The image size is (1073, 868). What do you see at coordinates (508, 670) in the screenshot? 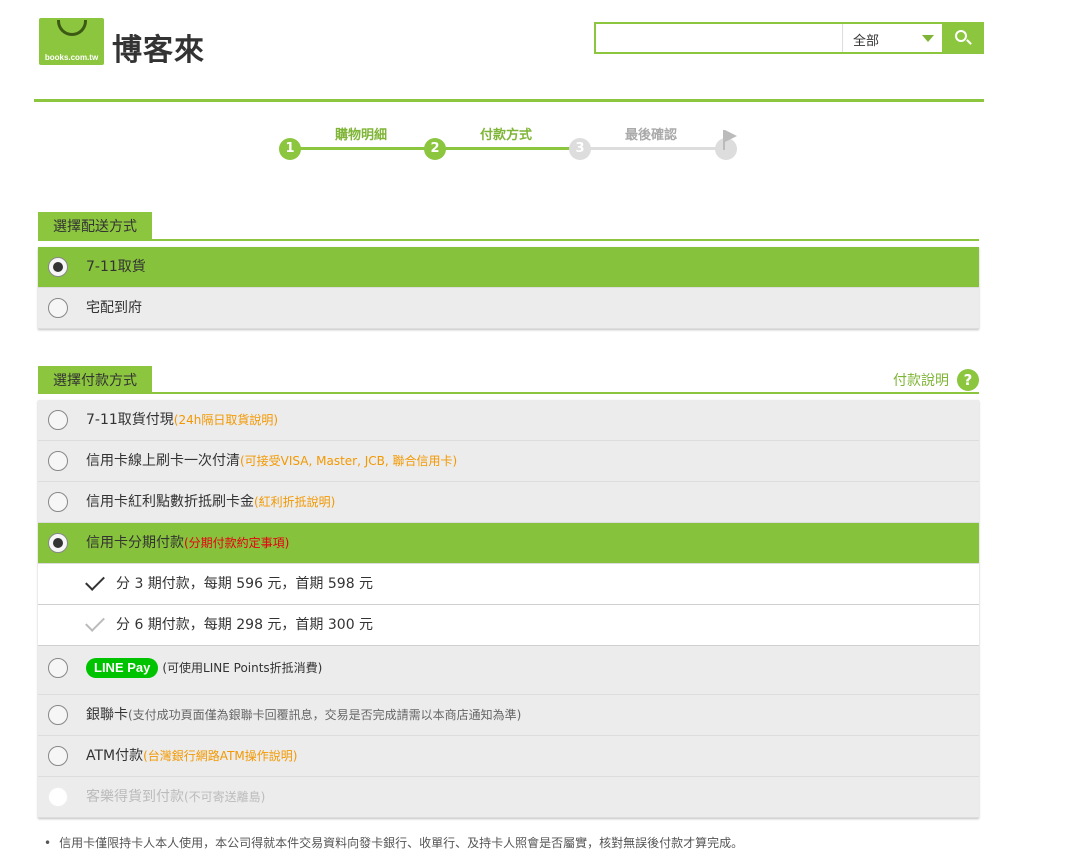
I see `payment-option-linepay: LINE Pay (可使用LINE Points折抵消費)` at bounding box center [508, 670].